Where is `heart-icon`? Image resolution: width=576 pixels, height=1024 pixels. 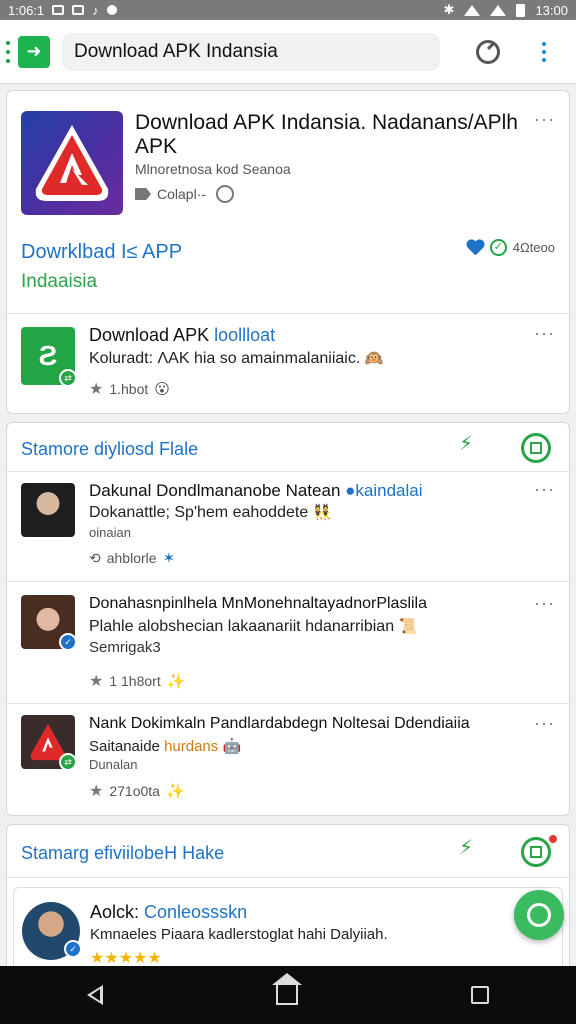 heart-icon is located at coordinates (475, 248).